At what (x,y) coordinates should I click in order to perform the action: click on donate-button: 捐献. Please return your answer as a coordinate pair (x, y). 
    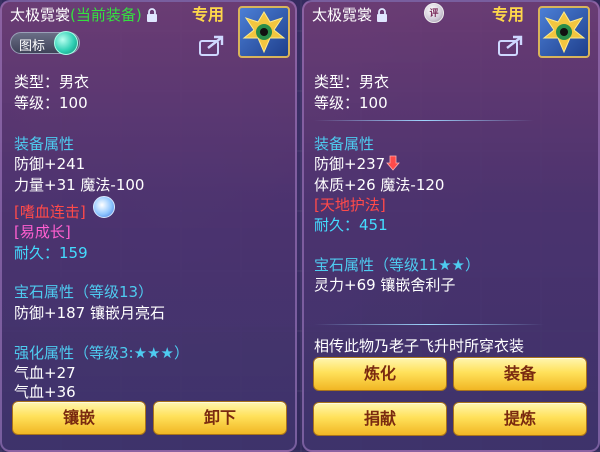
    Looking at the image, I should click on (380, 419).